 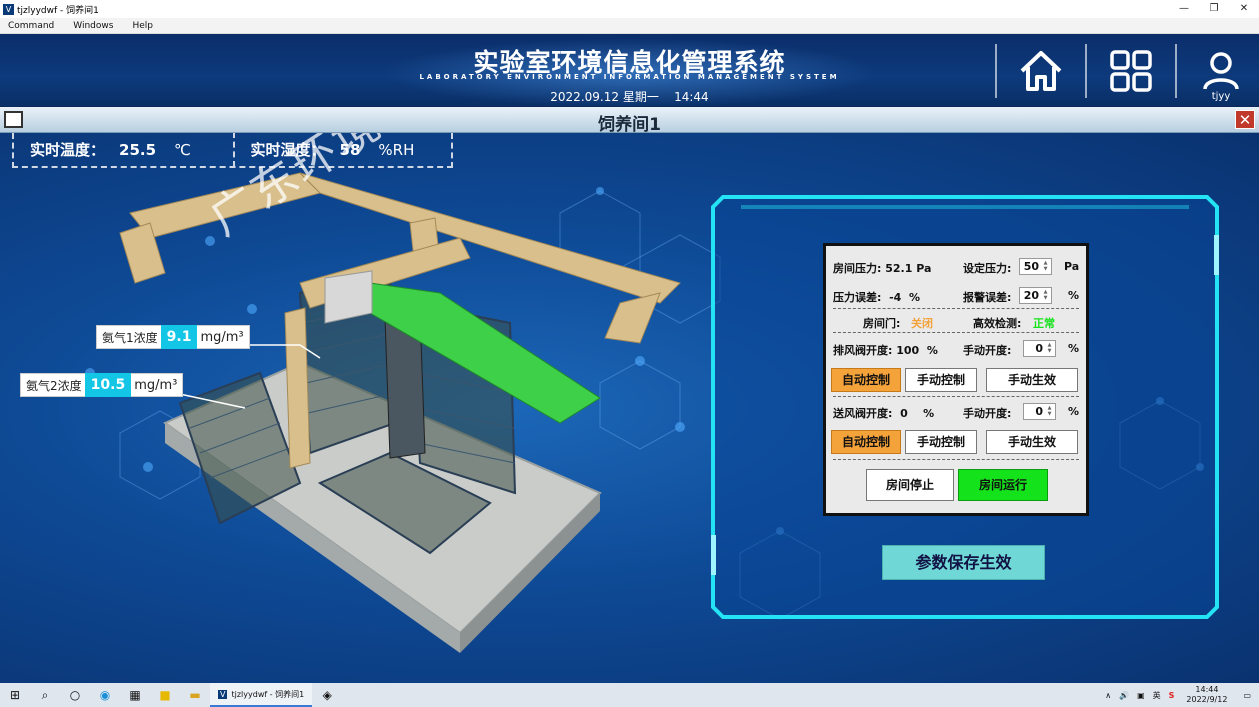 I want to click on window-title: tjzlyydwf - 饲养间1, so click(x=58, y=10).